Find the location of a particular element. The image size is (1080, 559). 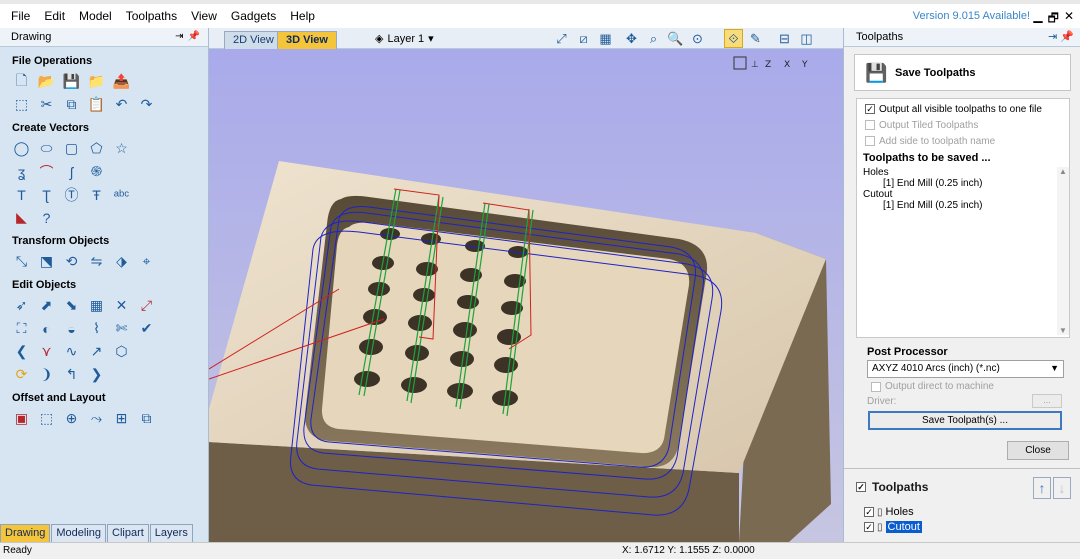

star-icon: ☆ is located at coordinates (121, 148).